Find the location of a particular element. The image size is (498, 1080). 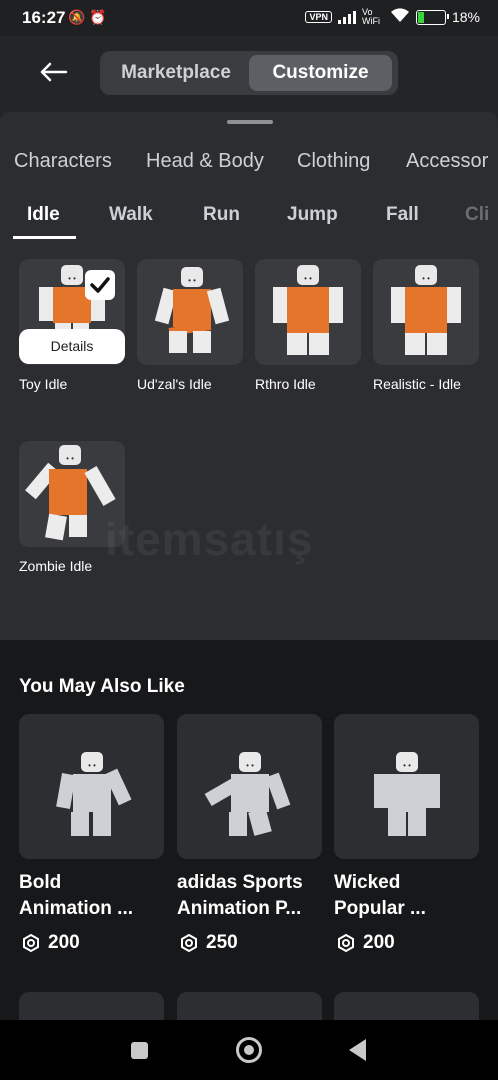

category-tabs: Characters Head & Body Clothing Accessor is located at coordinates (249, 165).